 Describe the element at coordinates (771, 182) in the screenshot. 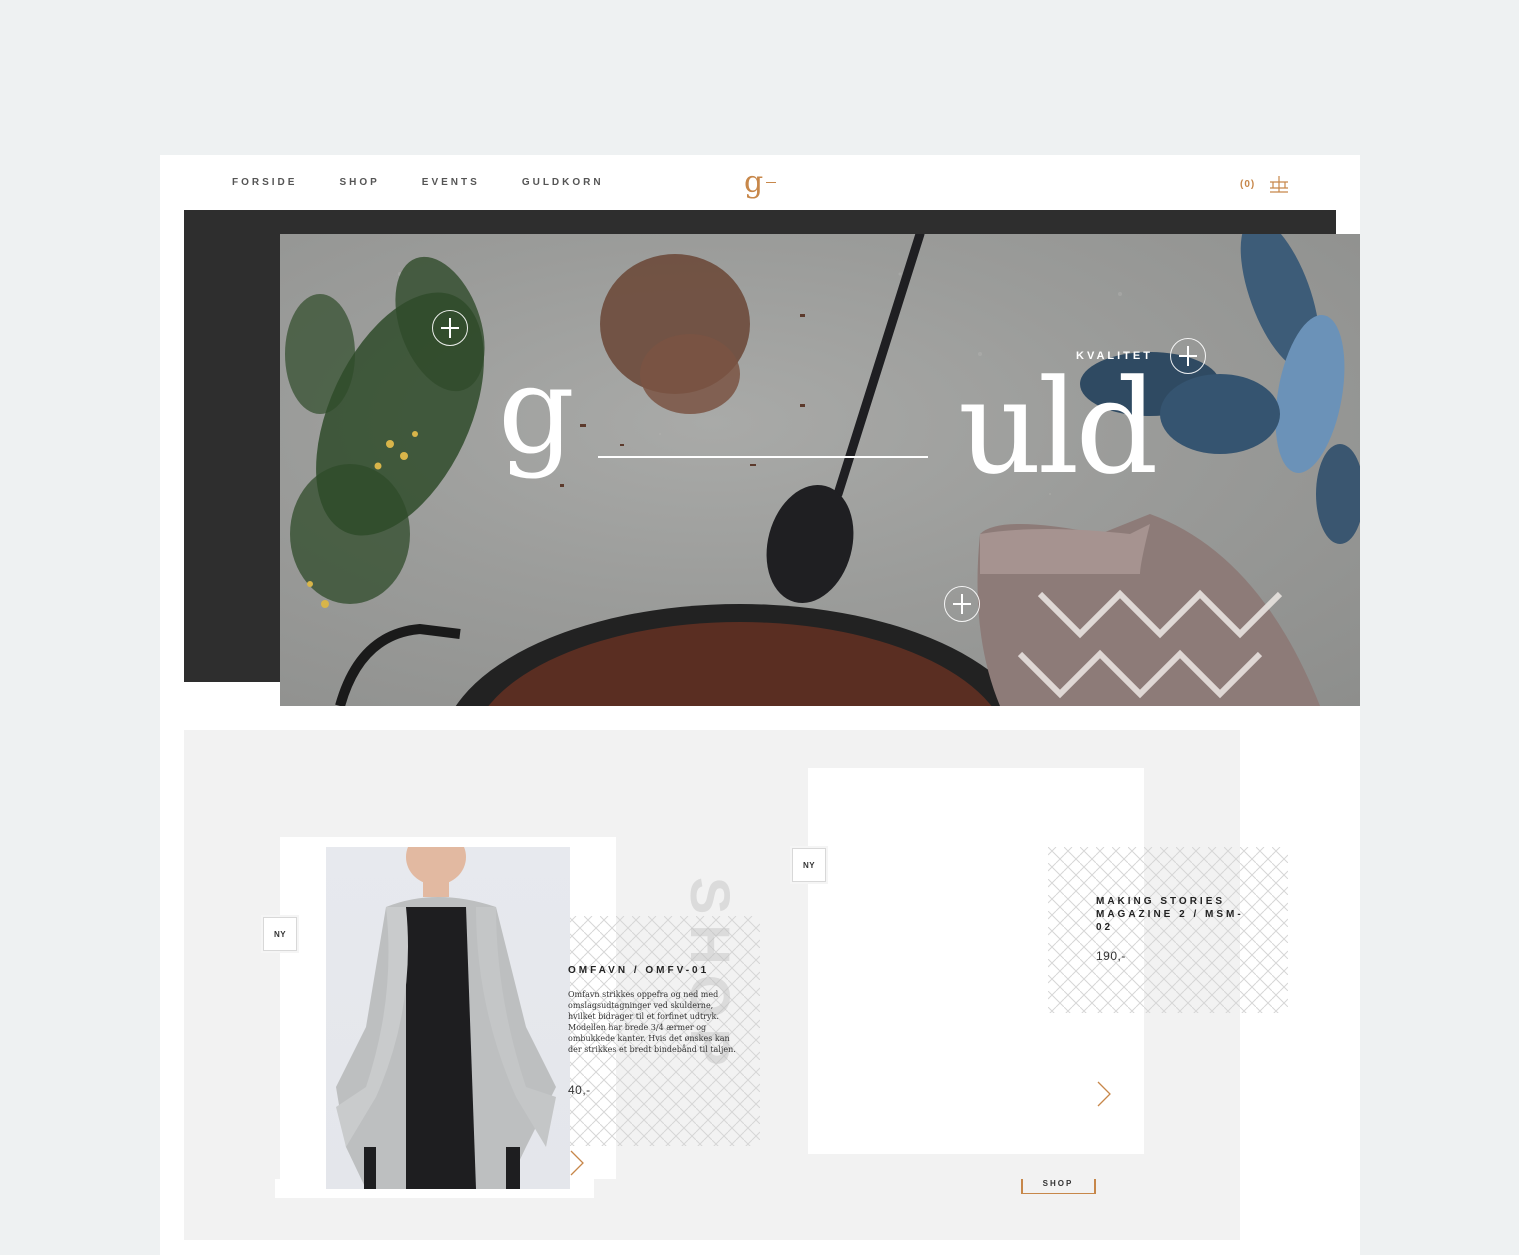

I see `logo-dash` at that location.